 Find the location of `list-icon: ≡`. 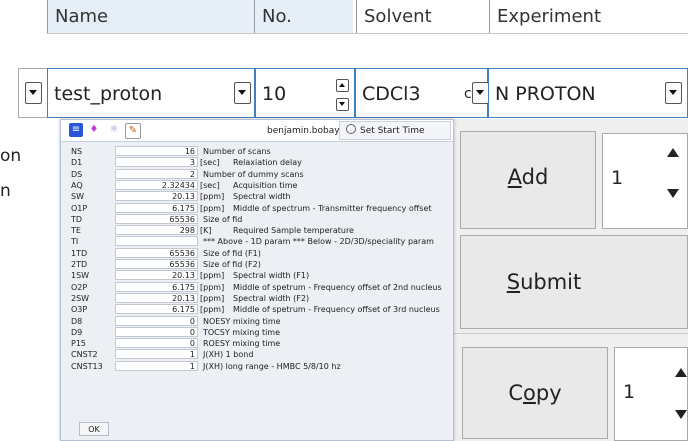

list-icon: ≡ is located at coordinates (76, 130).